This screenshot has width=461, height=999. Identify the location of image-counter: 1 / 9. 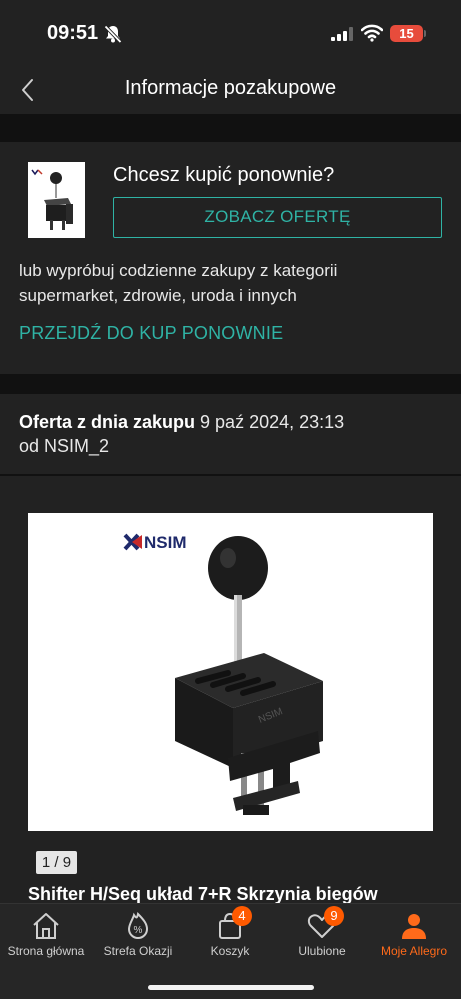
(56, 862).